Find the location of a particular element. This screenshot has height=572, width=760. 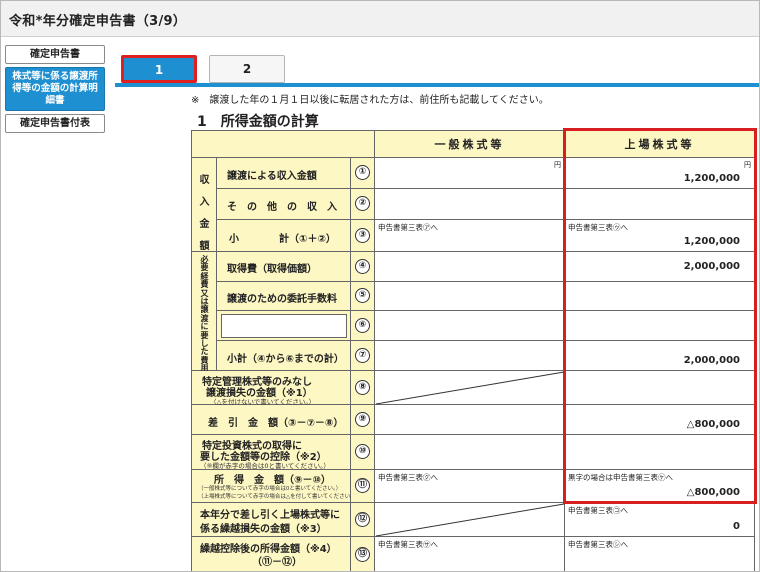

sidebar: 確定申告書 株式等に係る譲渡所得等の金額の計算明細書 確定申告書付表 is located at coordinates (57, 90).